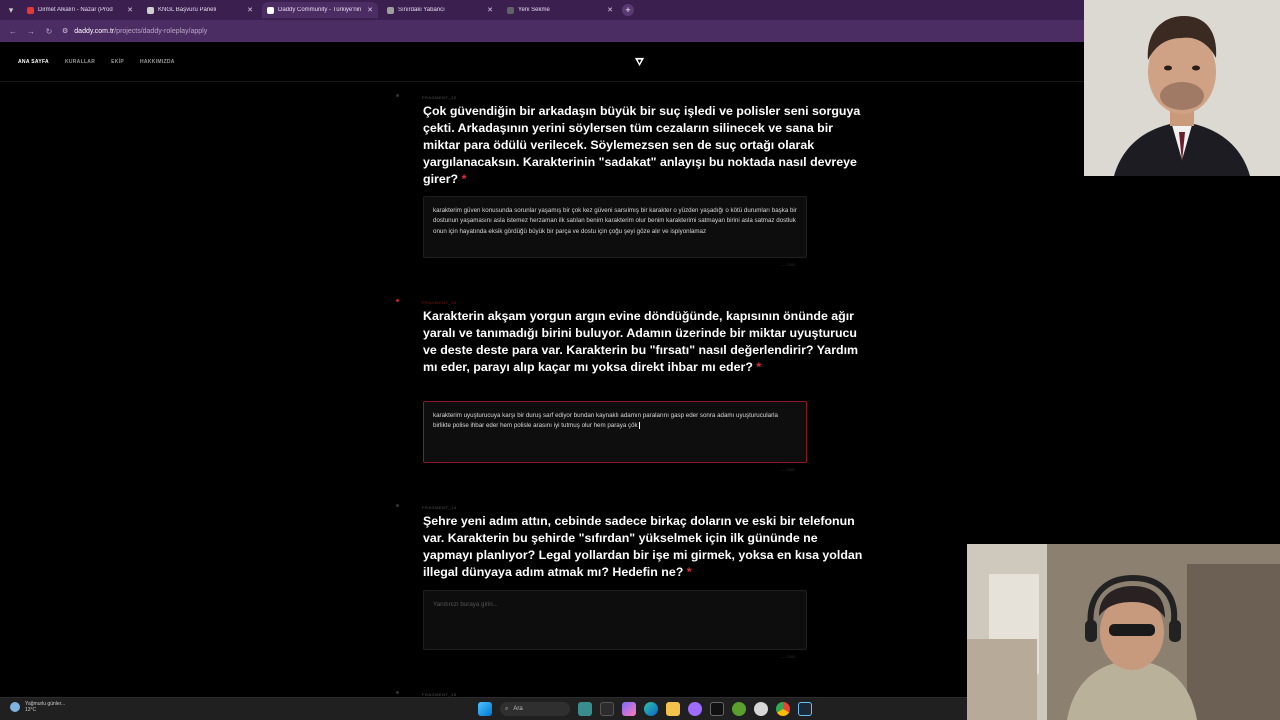 Image resolution: width=1280 pixels, height=720 pixels. I want to click on edge-icon, so click(651, 709).